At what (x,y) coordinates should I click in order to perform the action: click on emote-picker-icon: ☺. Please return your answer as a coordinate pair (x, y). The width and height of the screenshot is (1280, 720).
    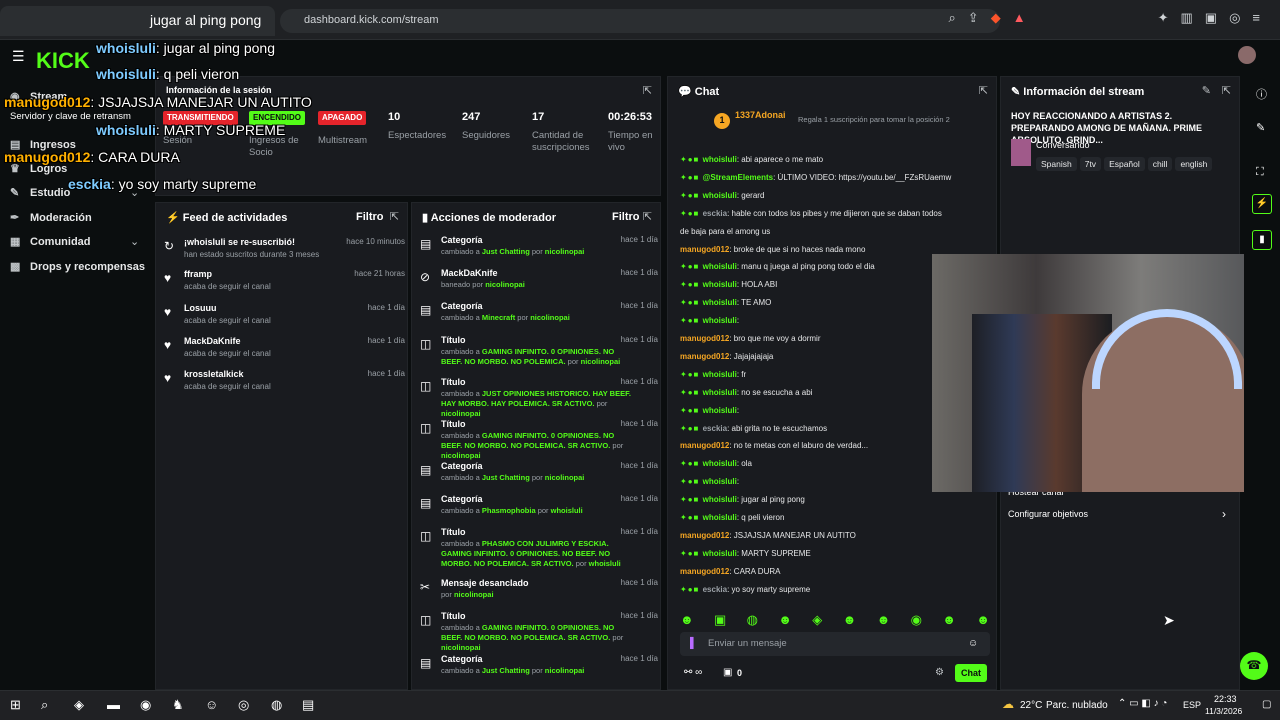
    Looking at the image, I should click on (973, 643).